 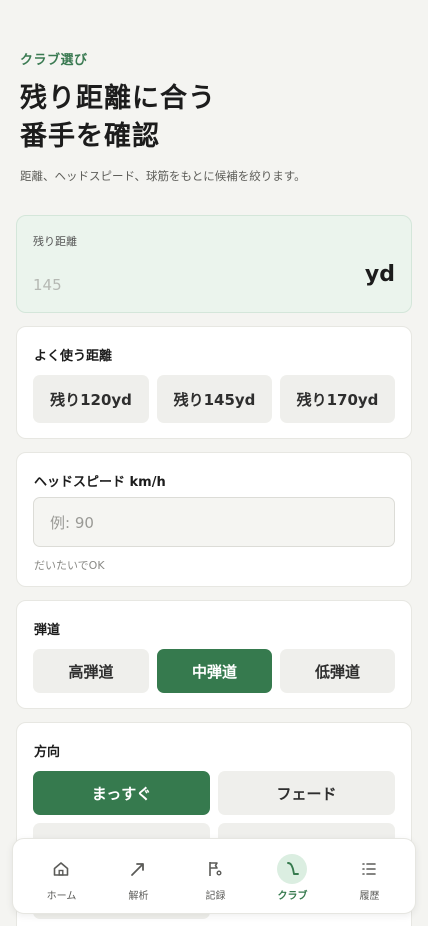 I want to click on tab-record: 記録, so click(x=215, y=877).